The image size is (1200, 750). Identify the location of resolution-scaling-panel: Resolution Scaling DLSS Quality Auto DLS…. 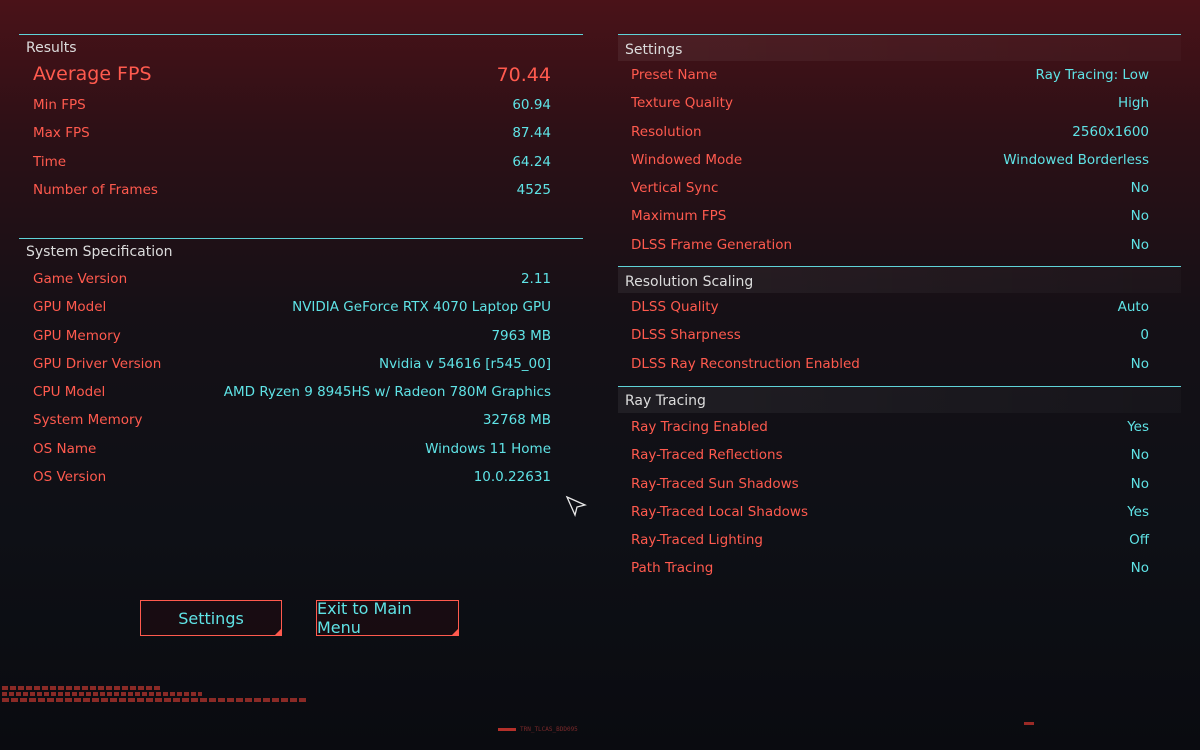
(899, 322).